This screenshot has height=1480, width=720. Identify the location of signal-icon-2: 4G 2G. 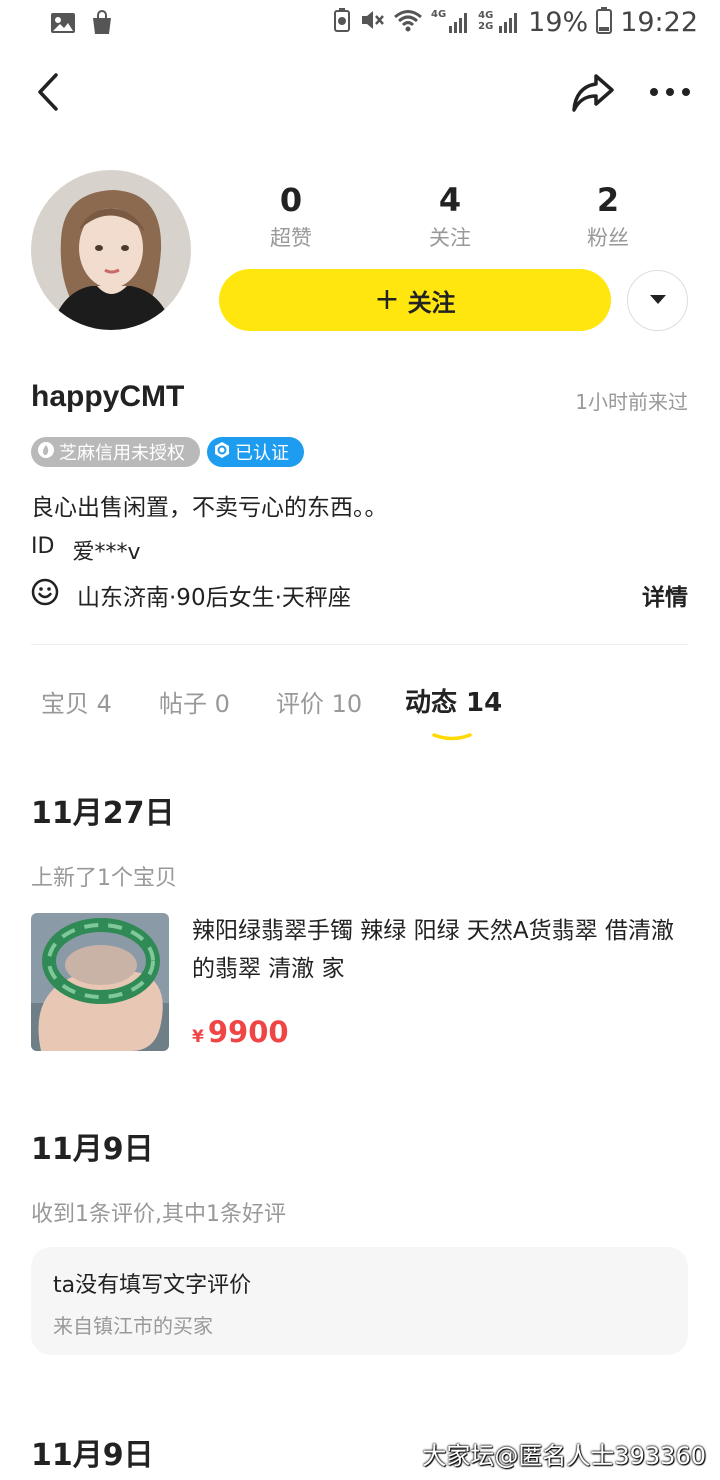
(499, 22).